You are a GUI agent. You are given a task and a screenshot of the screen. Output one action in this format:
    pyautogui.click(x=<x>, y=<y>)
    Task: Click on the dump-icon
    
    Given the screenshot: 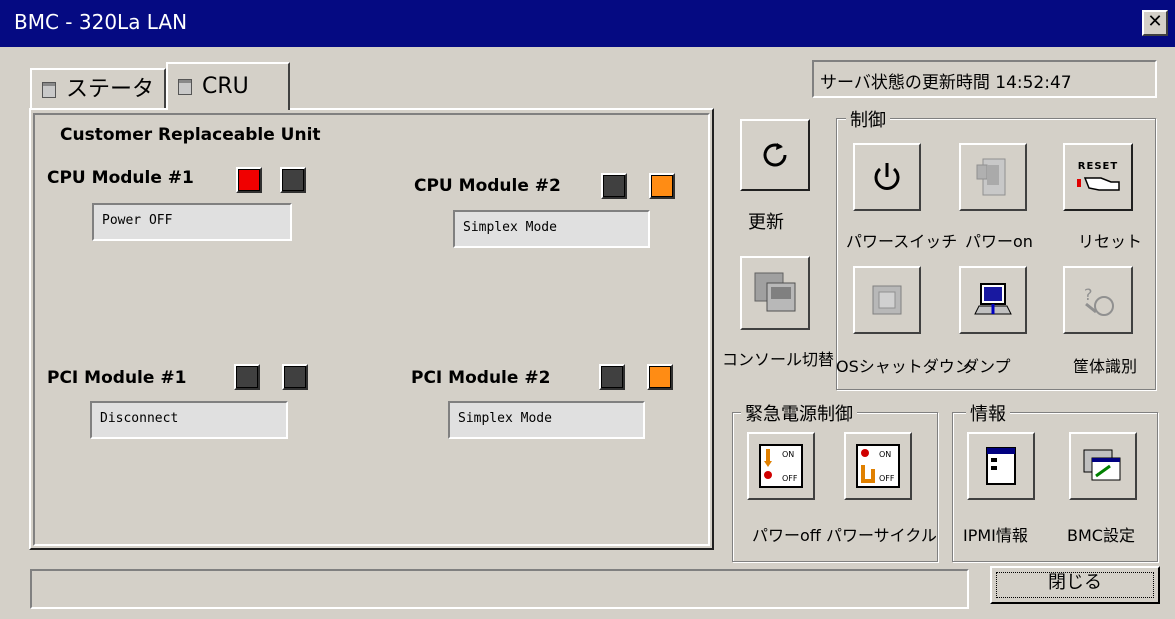 What is the action you would take?
    pyautogui.click(x=993, y=299)
    